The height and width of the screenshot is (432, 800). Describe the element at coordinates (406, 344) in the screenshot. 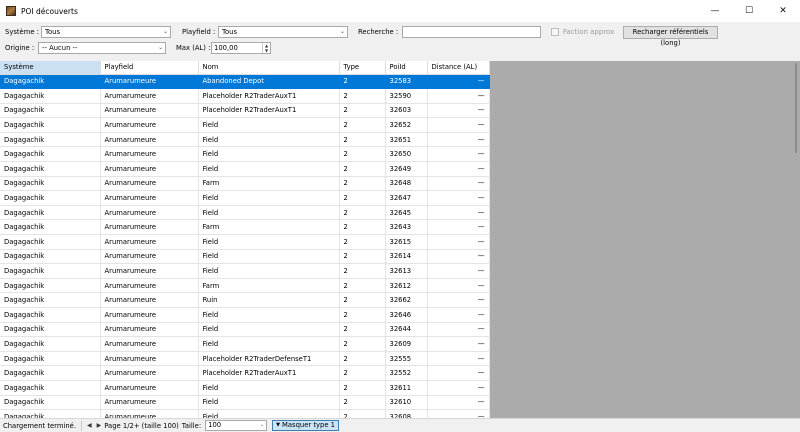

I see `cell-poiid: 32609` at that location.